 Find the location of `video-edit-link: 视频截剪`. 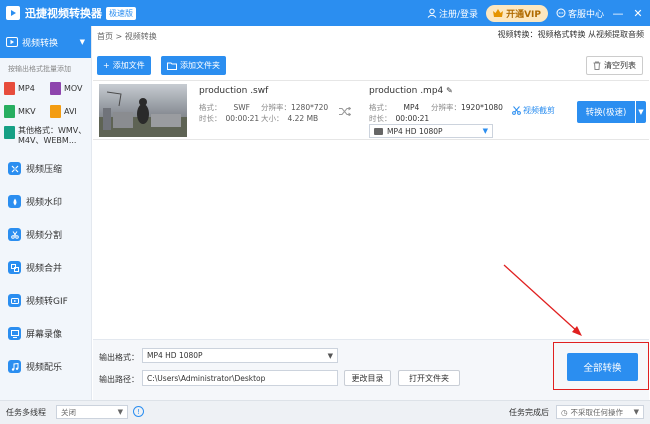

video-edit-link: 视频截剪 is located at coordinates (533, 110).